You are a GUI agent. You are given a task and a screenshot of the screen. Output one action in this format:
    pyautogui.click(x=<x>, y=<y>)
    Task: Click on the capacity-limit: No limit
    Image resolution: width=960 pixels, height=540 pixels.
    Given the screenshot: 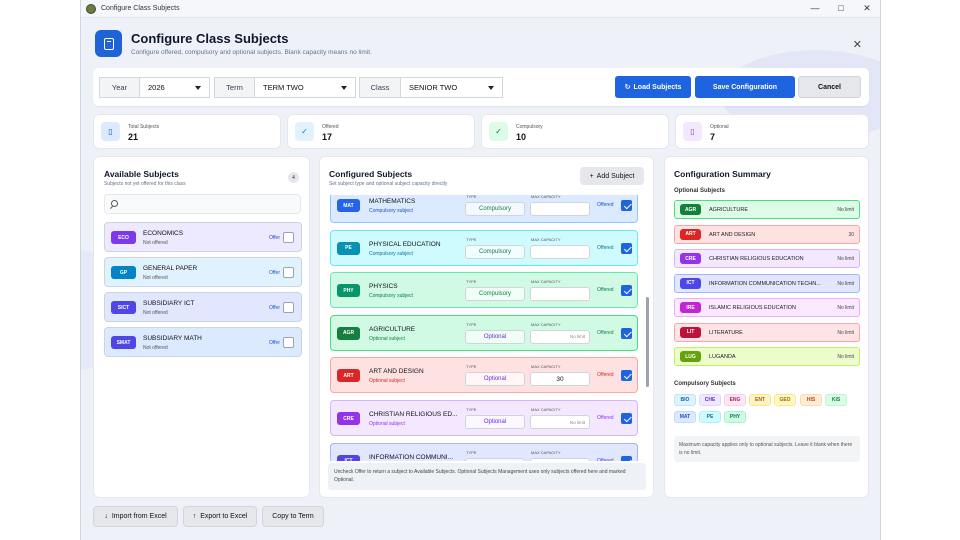 What is the action you would take?
    pyautogui.click(x=845, y=357)
    